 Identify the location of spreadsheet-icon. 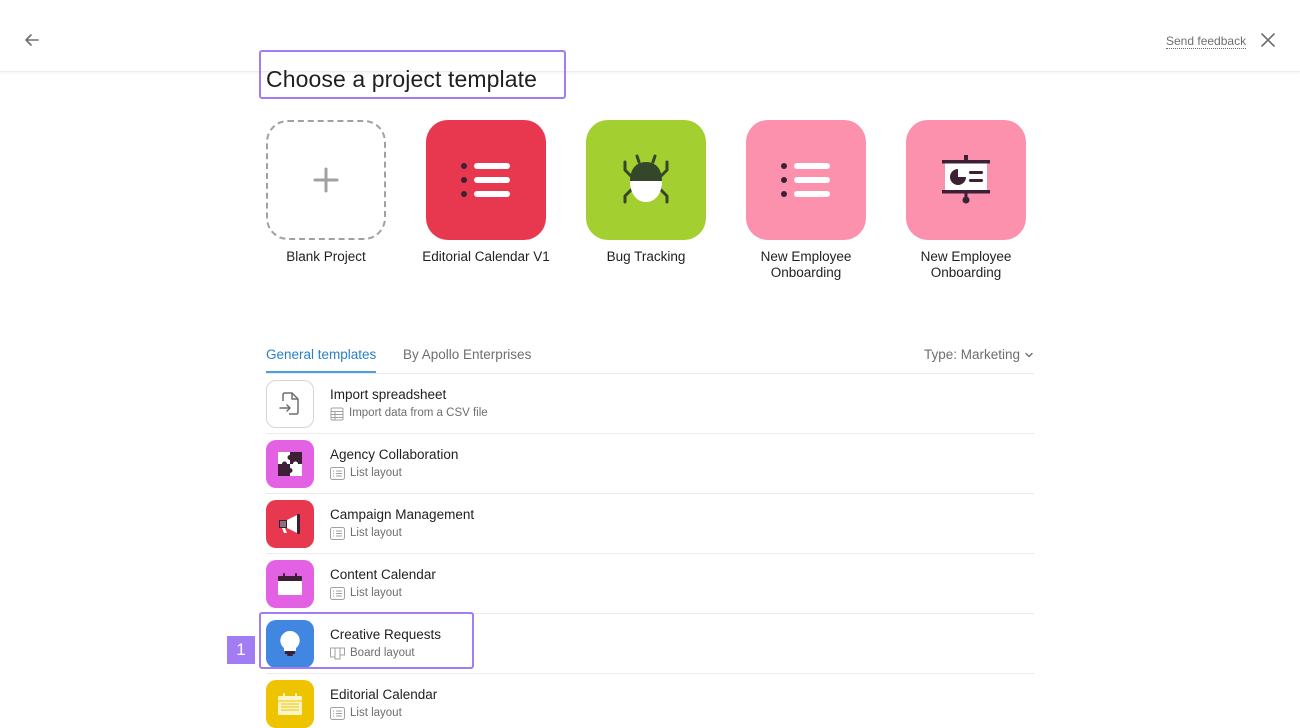
(337, 413).